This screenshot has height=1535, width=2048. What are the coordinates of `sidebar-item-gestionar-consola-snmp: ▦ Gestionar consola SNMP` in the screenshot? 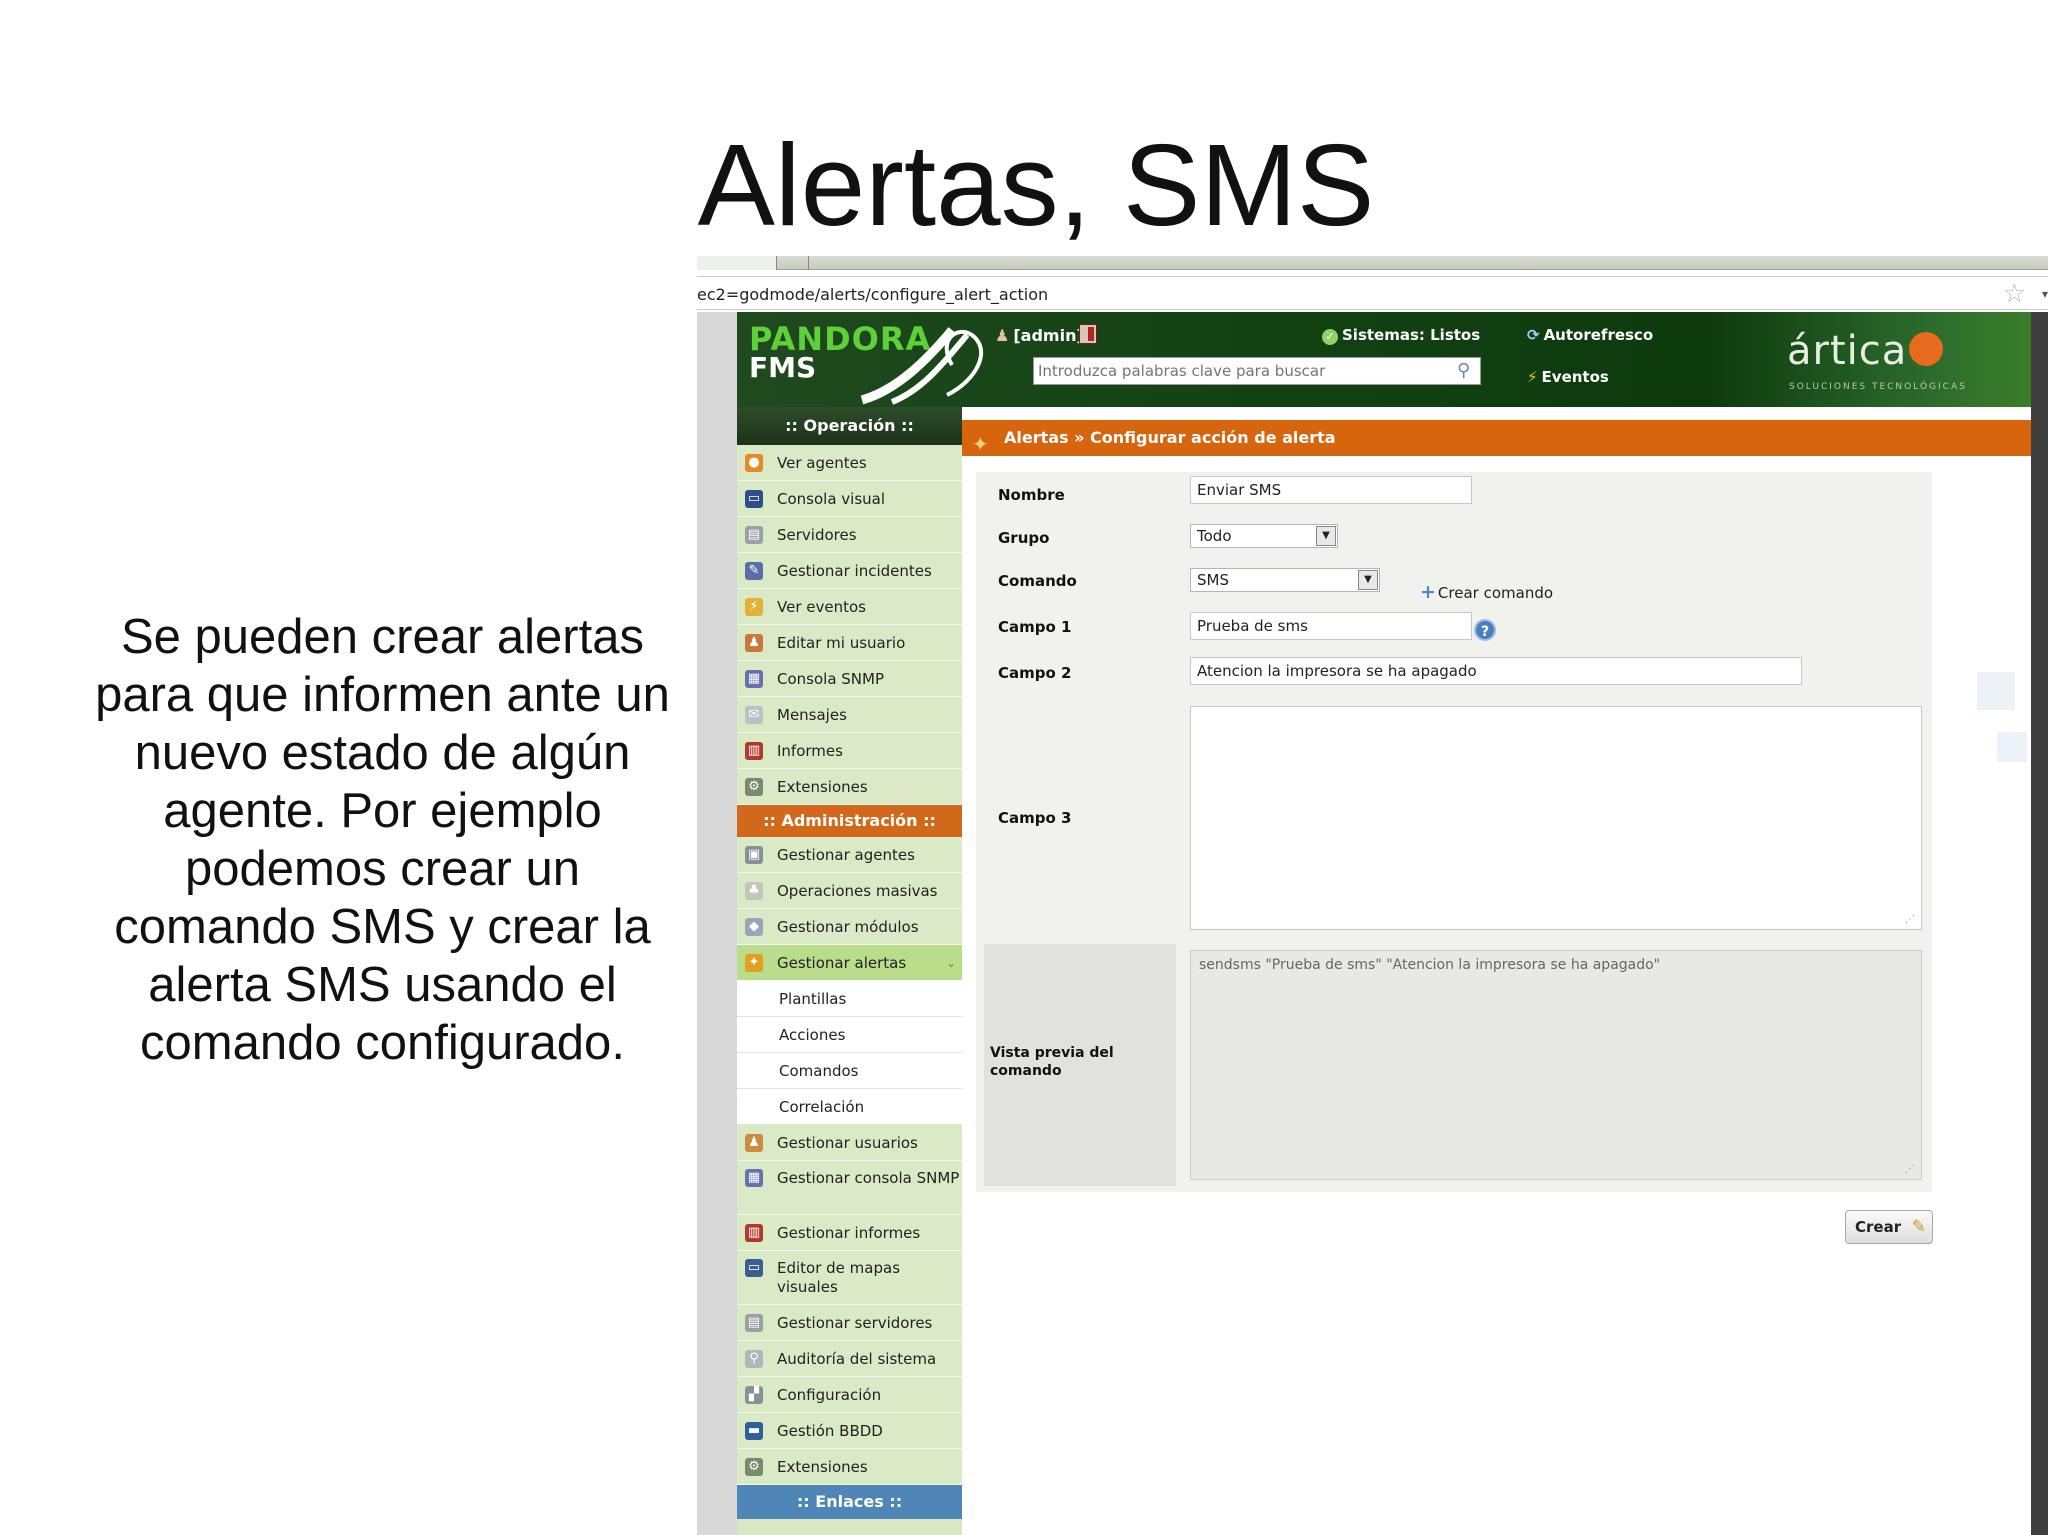 It's located at (849, 1188).